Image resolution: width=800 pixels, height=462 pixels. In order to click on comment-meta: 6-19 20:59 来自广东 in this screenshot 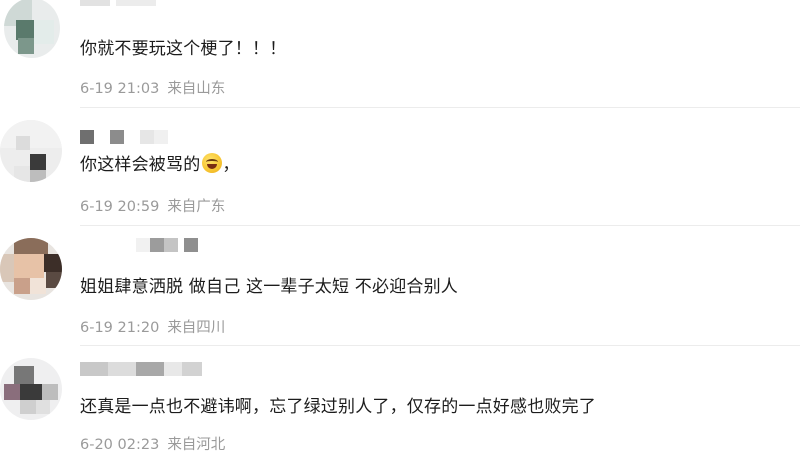, I will do `click(152, 205)`.